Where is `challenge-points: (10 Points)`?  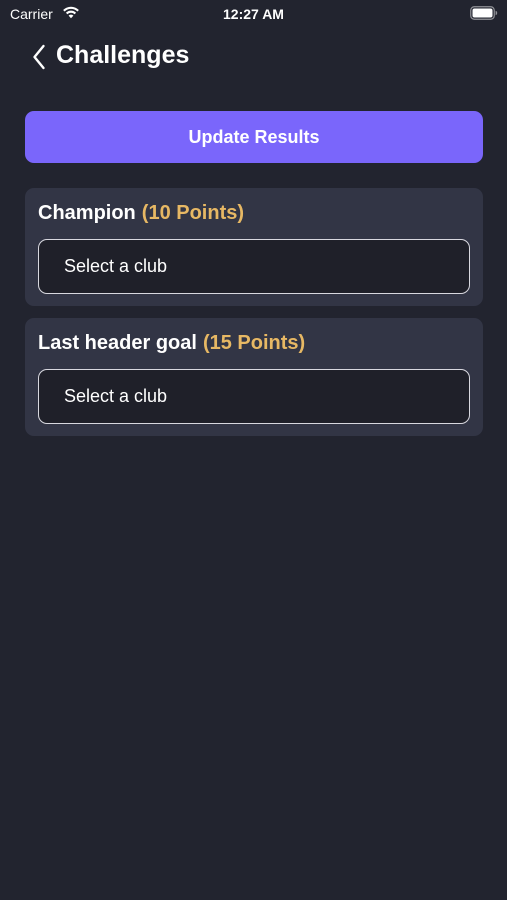
challenge-points: (10 Points) is located at coordinates (193, 213).